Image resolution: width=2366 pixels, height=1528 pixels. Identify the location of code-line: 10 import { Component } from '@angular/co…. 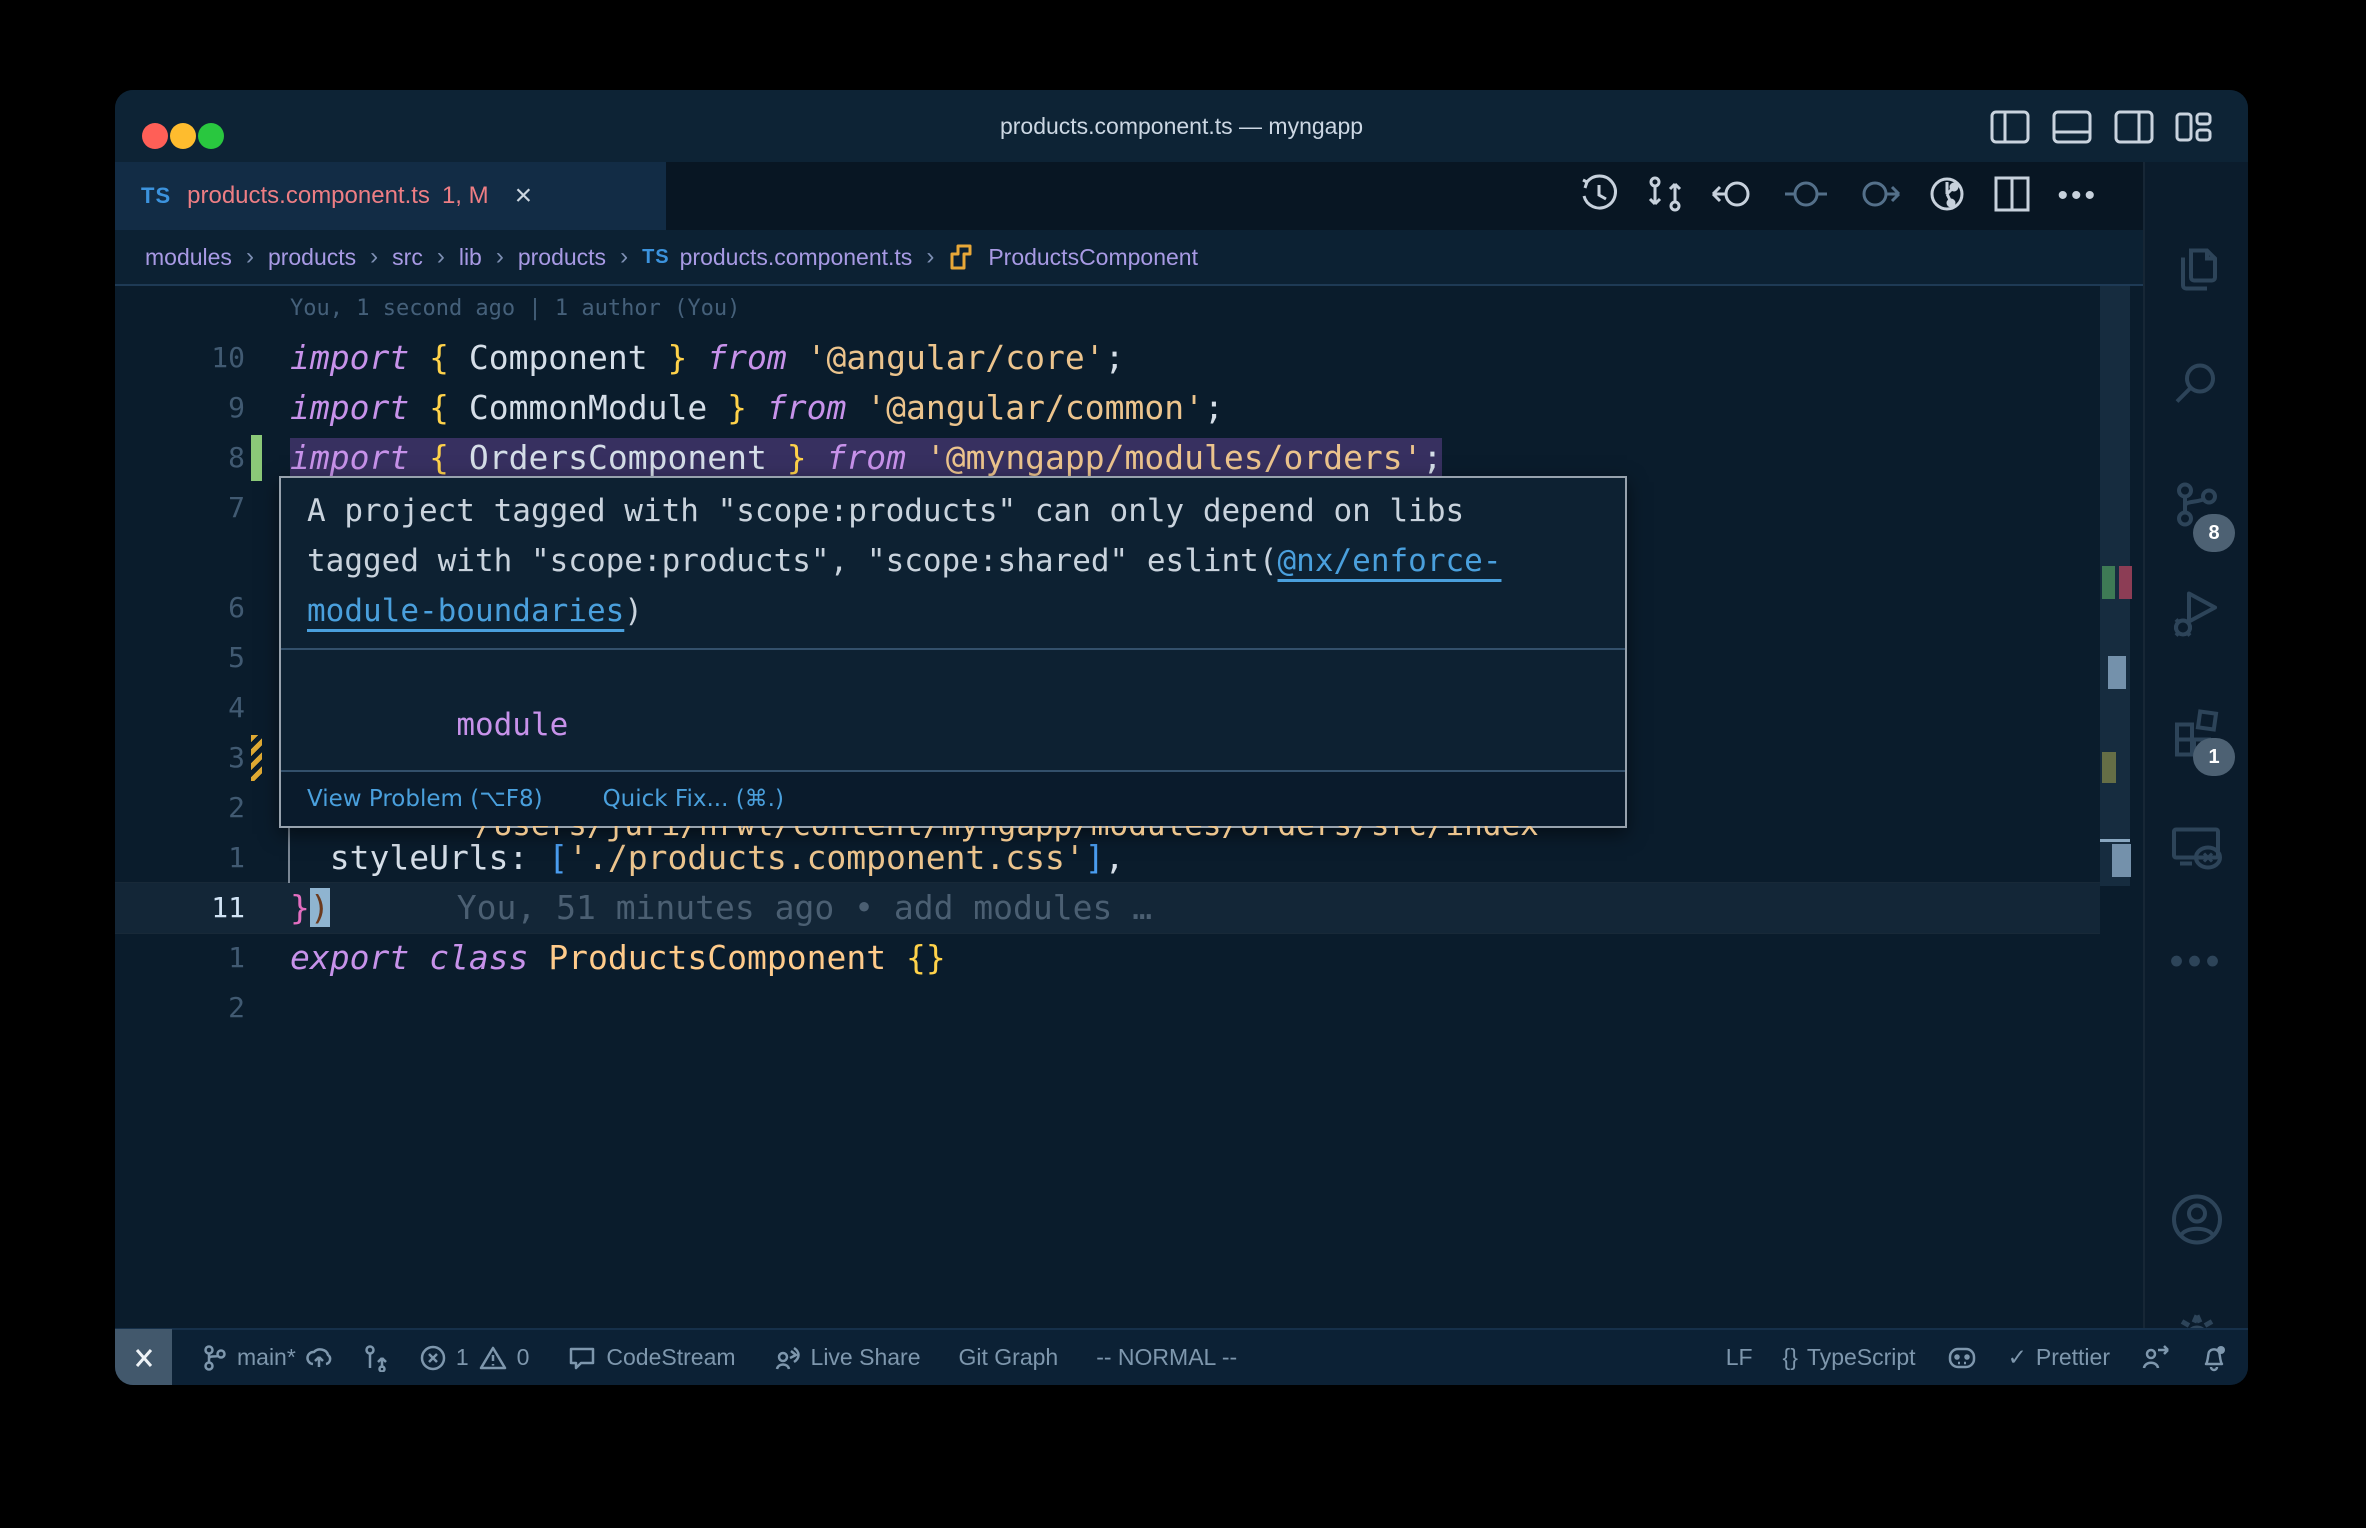
(1107, 358).